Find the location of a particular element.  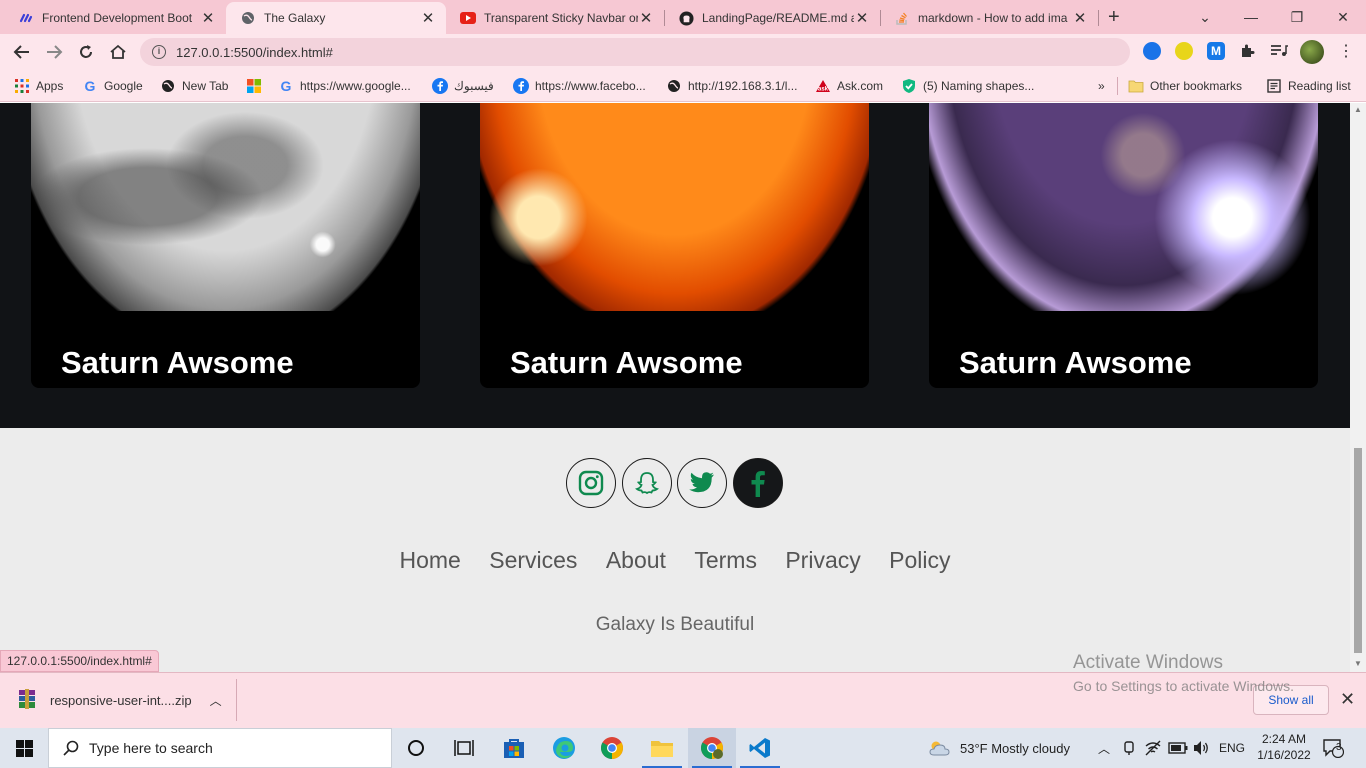

chrome-menu-icon: ⋮ is located at coordinates (1346, 52).